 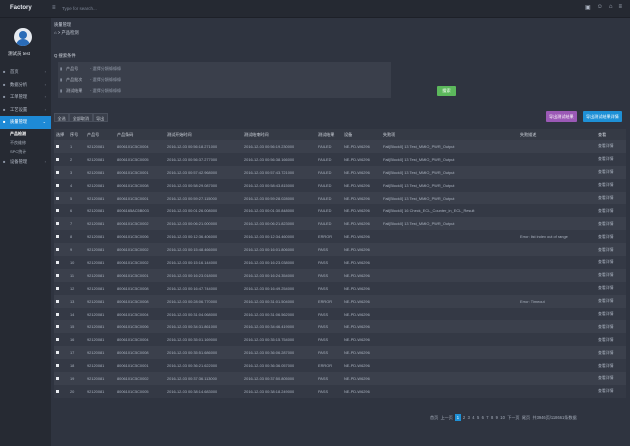 What do you see at coordinates (23, 37) in the screenshot?
I see `avatar` at bounding box center [23, 37].